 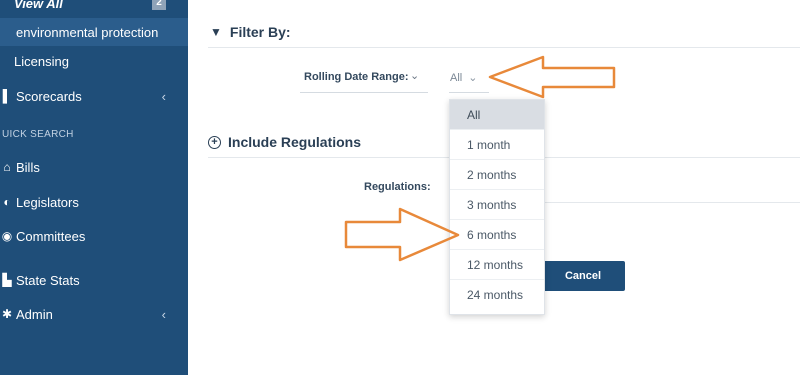 I want to click on include-regulations-toggle: + Include Regulations, so click(x=284, y=142).